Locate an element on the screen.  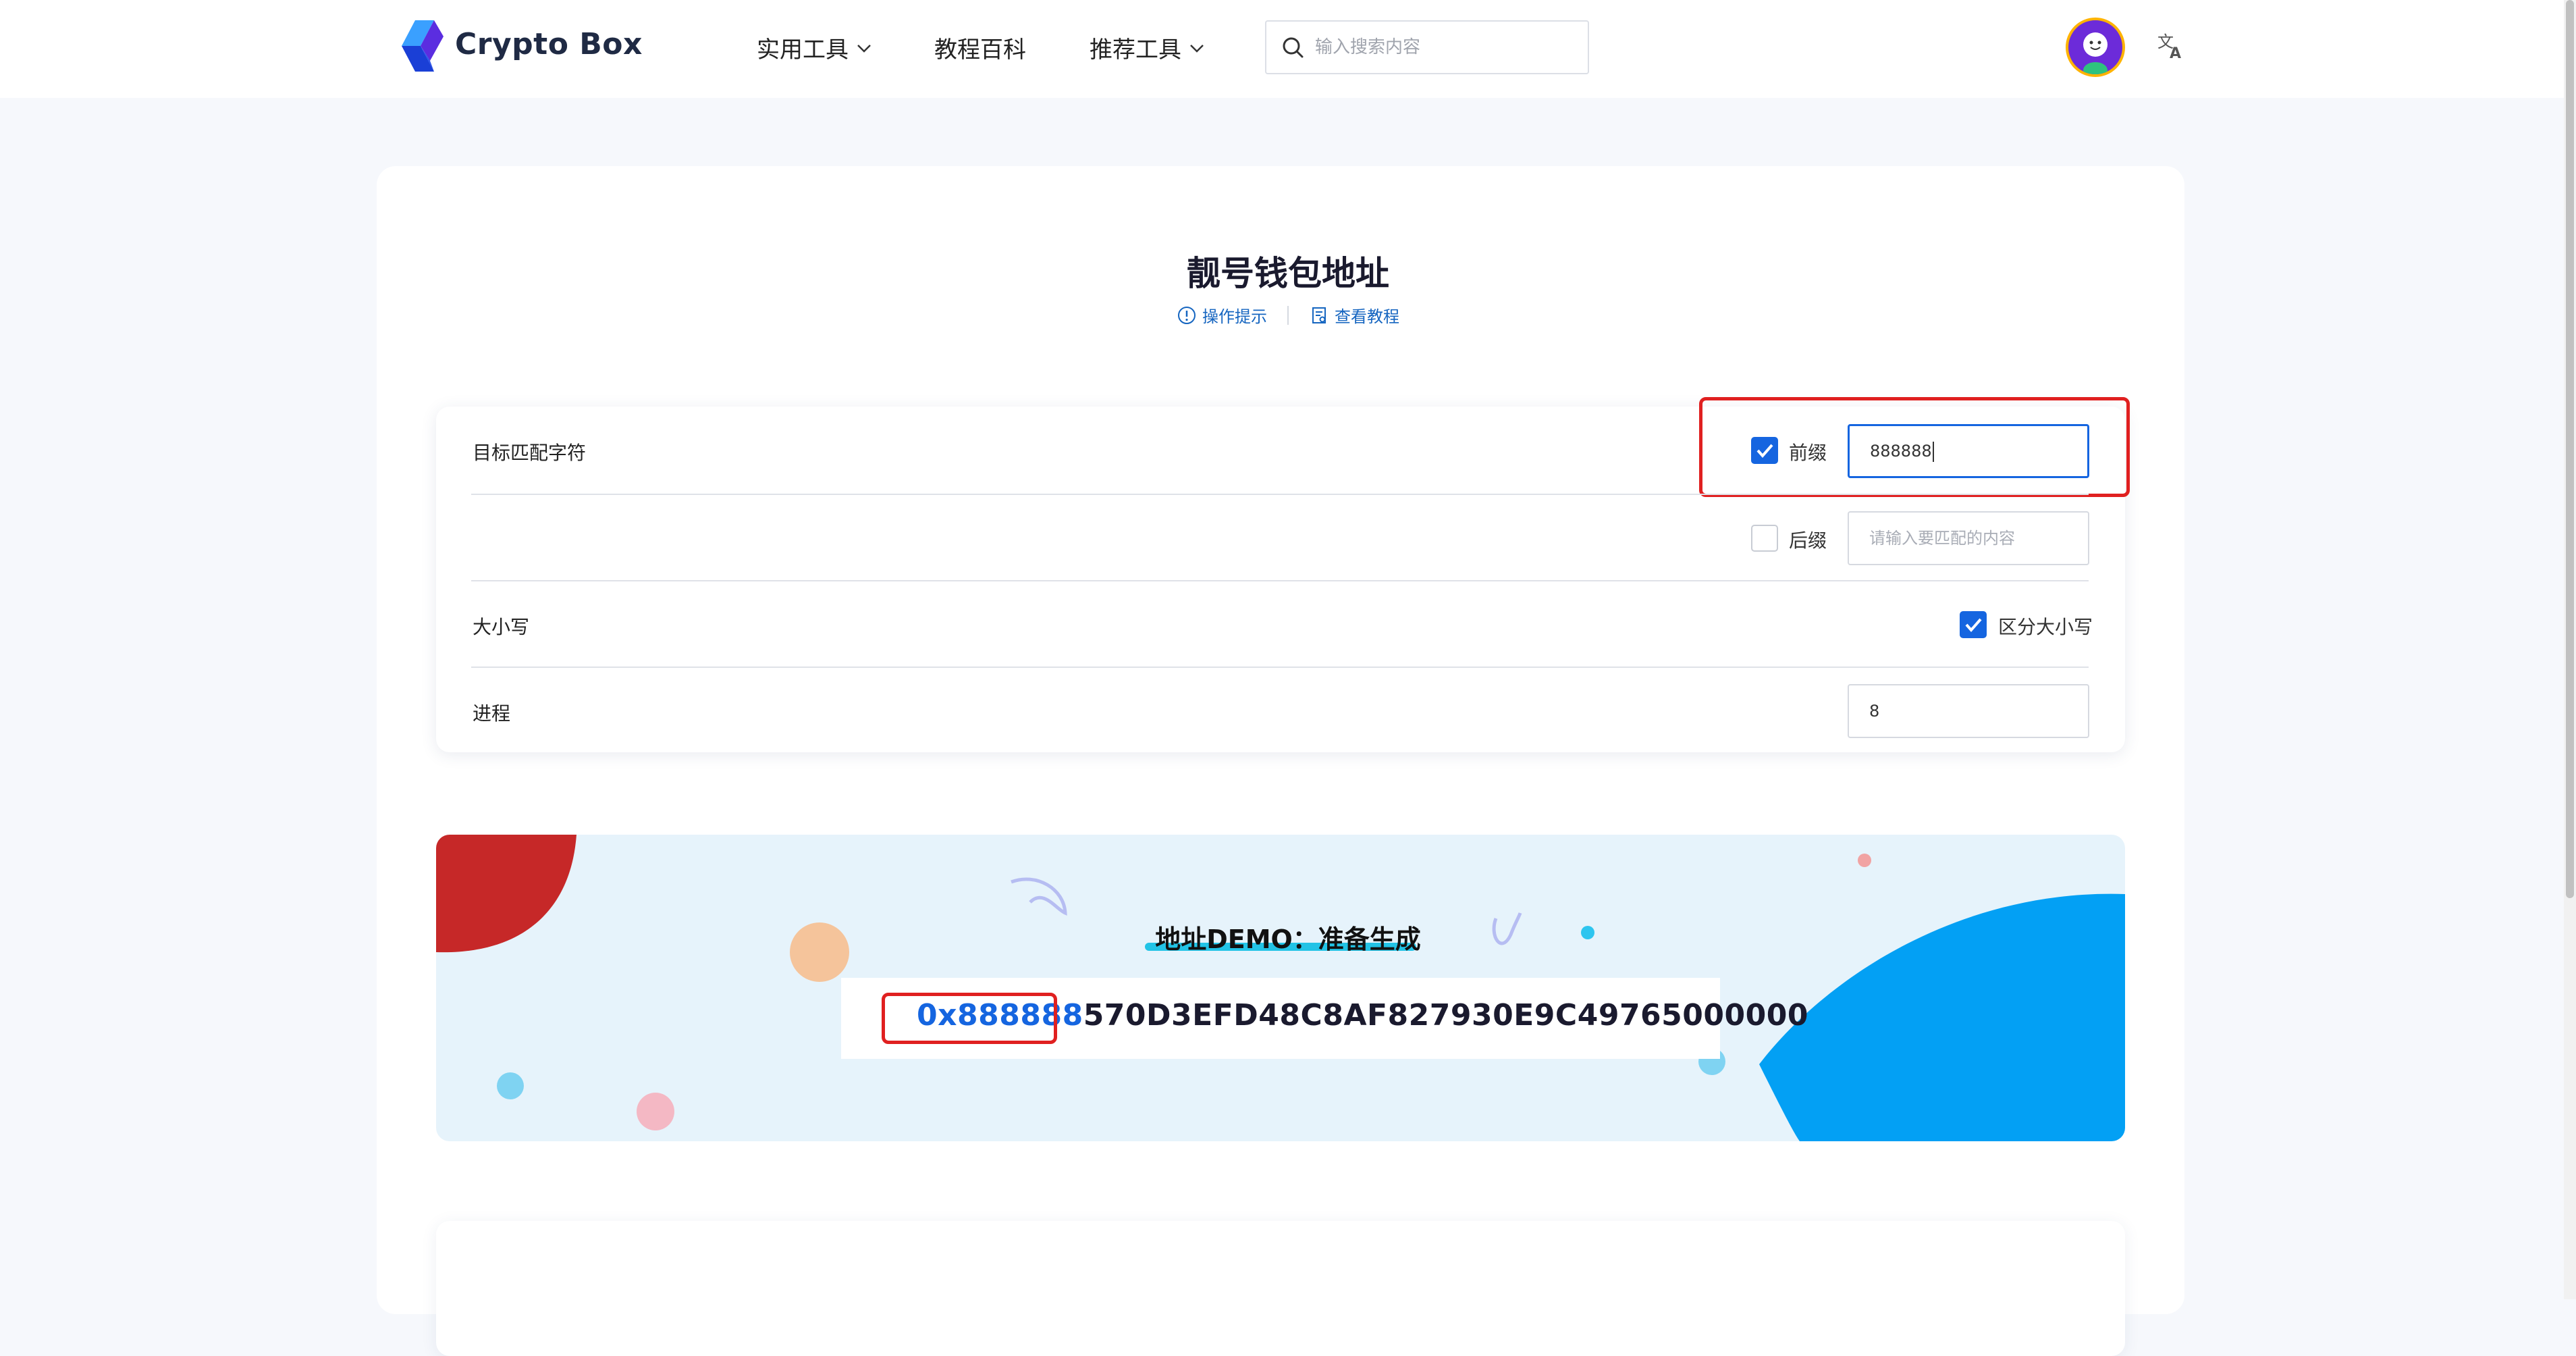
check-icon is located at coordinates (1973, 625).